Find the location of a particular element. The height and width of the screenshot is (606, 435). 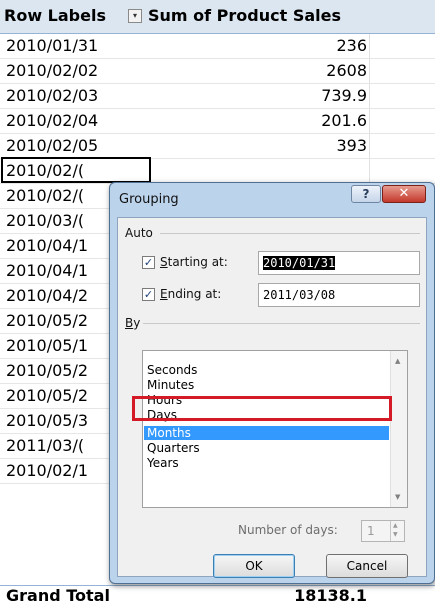

row-value: 201.6 is located at coordinates (344, 120).